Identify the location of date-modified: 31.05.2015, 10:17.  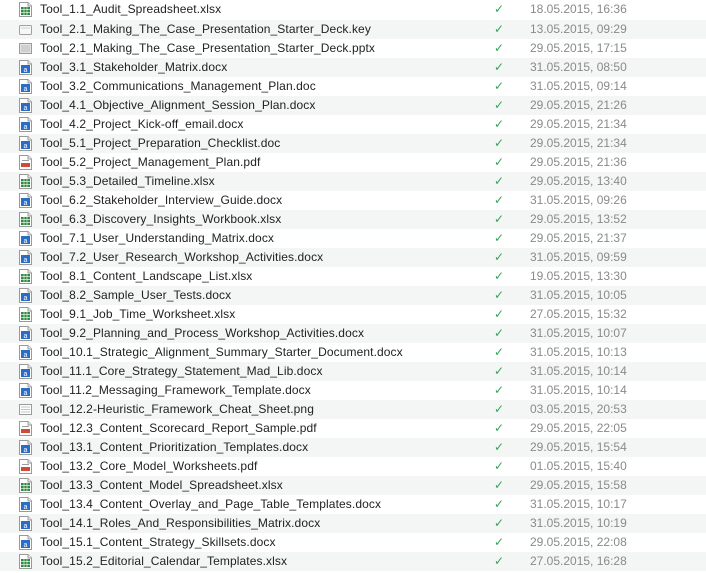
(578, 504).